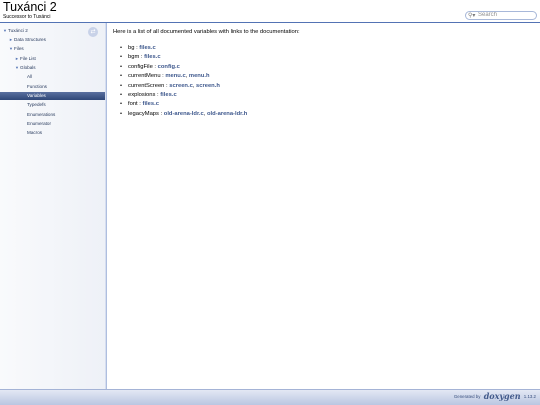 This screenshot has width=540, height=405. What do you see at coordinates (30, 7) in the screenshot?
I see `project-name: Tuxánci 2` at bounding box center [30, 7].